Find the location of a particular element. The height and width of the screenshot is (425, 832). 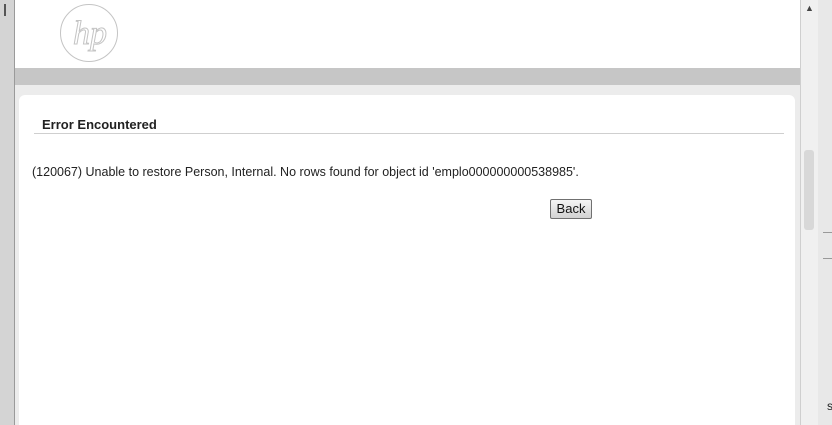

background-text-fragment: s is located at coordinates (829, 406).